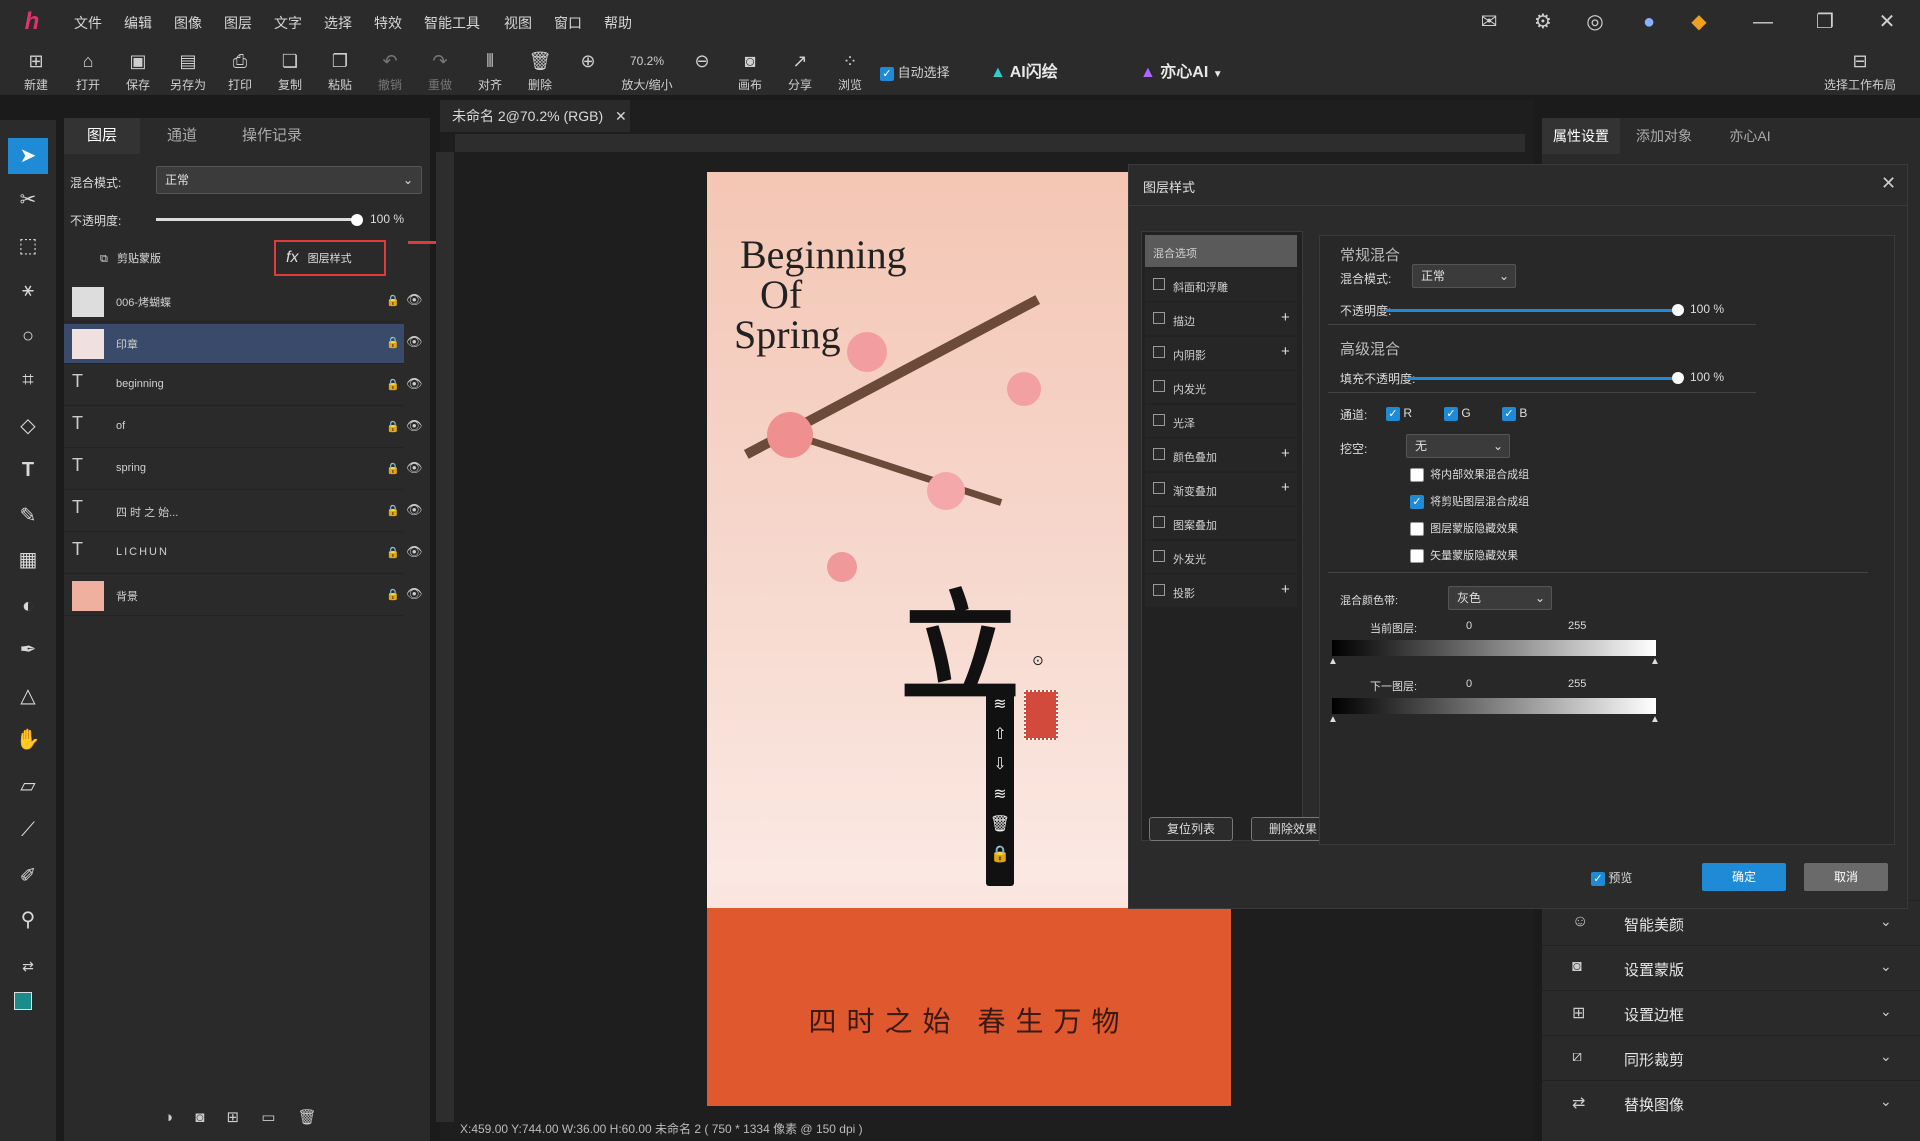 Image resolution: width=1920 pixels, height=1141 pixels. What do you see at coordinates (240, 71) in the screenshot?
I see `print-button: ⎙ 打印` at bounding box center [240, 71].